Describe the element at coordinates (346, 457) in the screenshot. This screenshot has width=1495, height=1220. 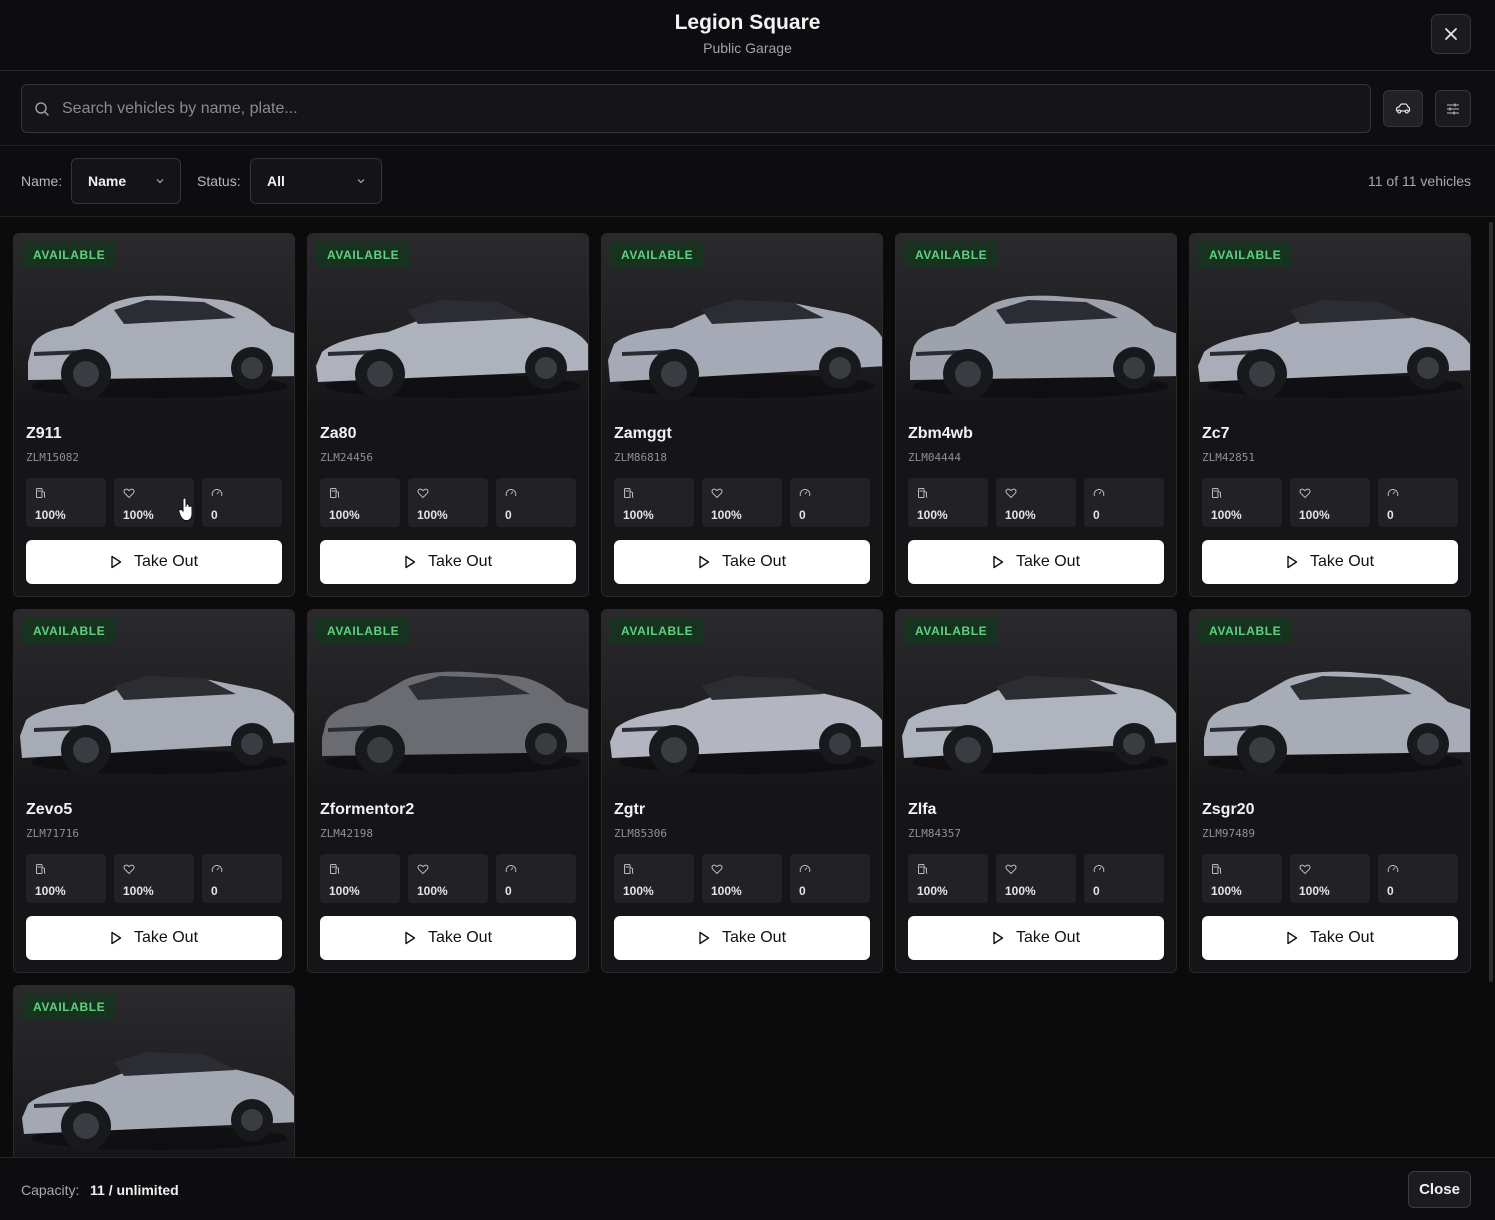
I see `vehicle-plate: ZLM24456` at that location.